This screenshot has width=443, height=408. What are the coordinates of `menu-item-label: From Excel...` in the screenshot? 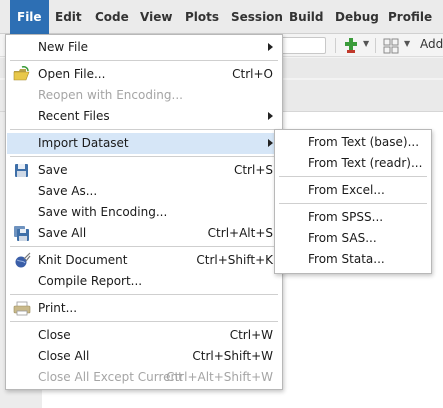 It's located at (346, 190).